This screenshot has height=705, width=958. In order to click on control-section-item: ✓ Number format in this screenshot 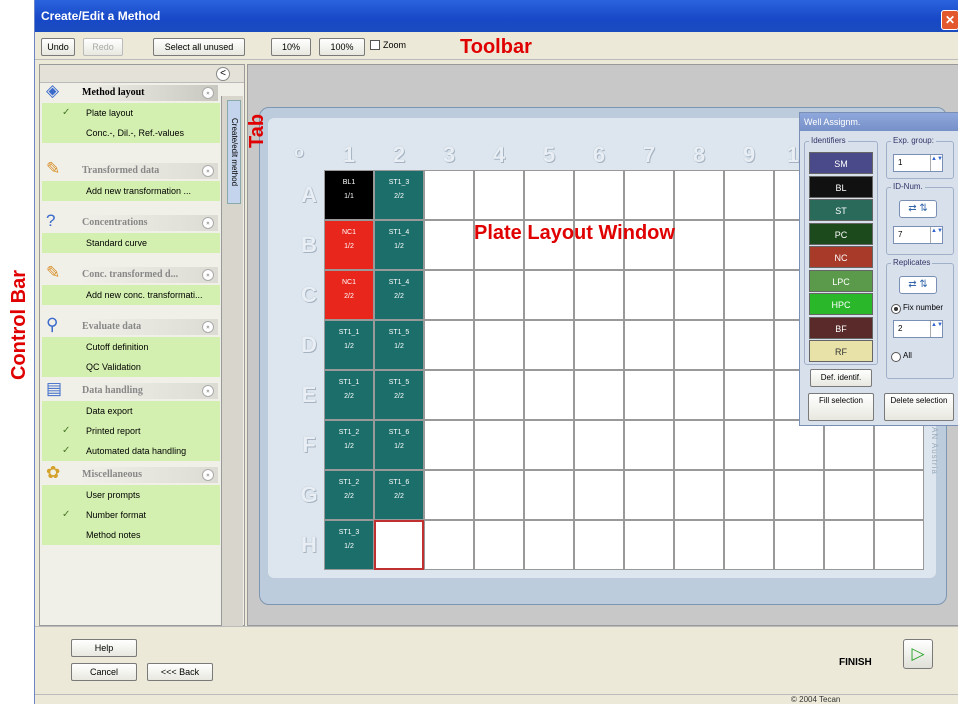, I will do `click(131, 515)`.